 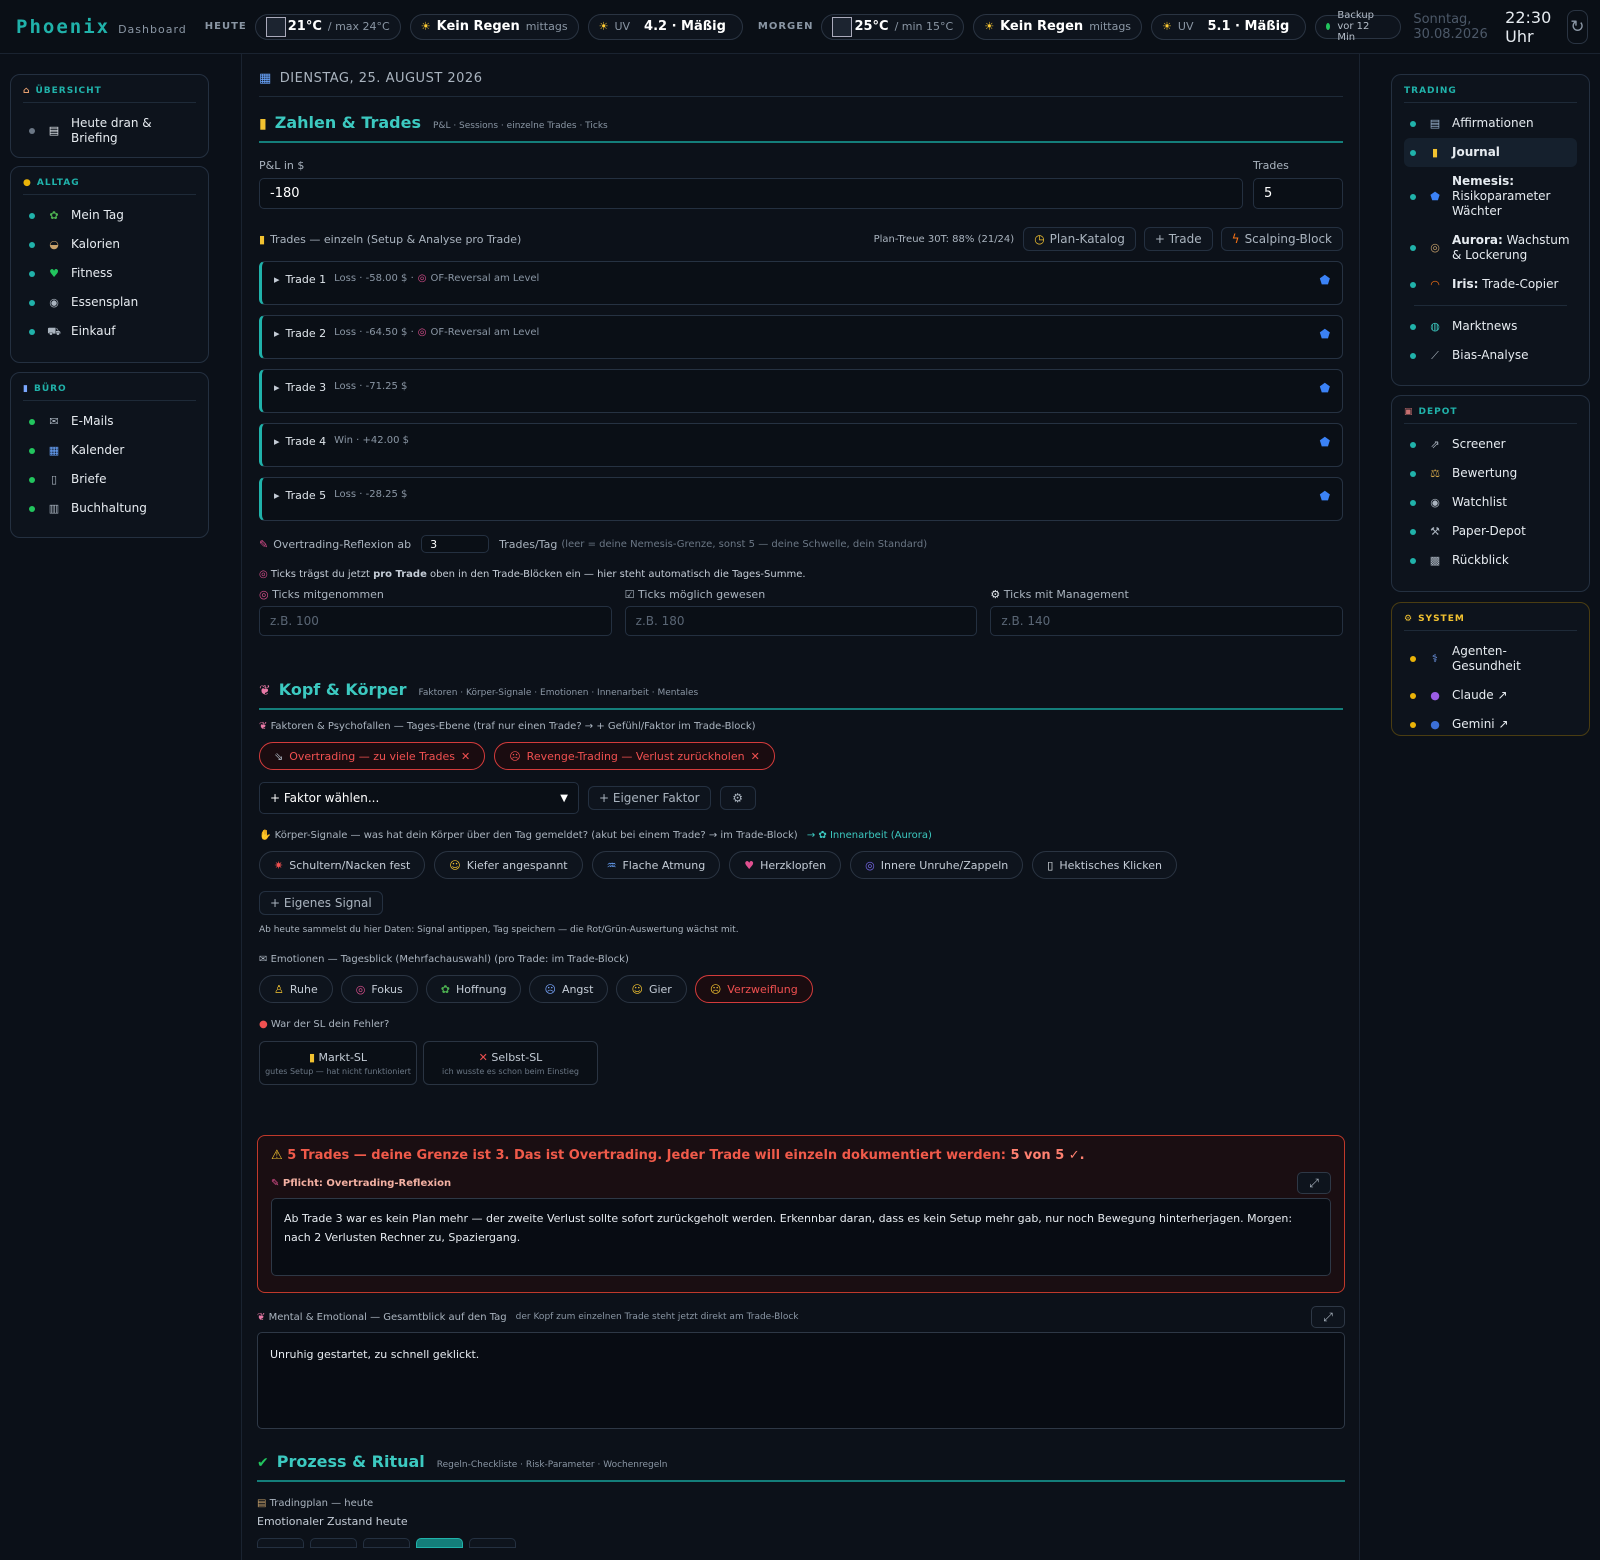 What do you see at coordinates (1577, 26) in the screenshot?
I see `refresh-button: ↻` at bounding box center [1577, 26].